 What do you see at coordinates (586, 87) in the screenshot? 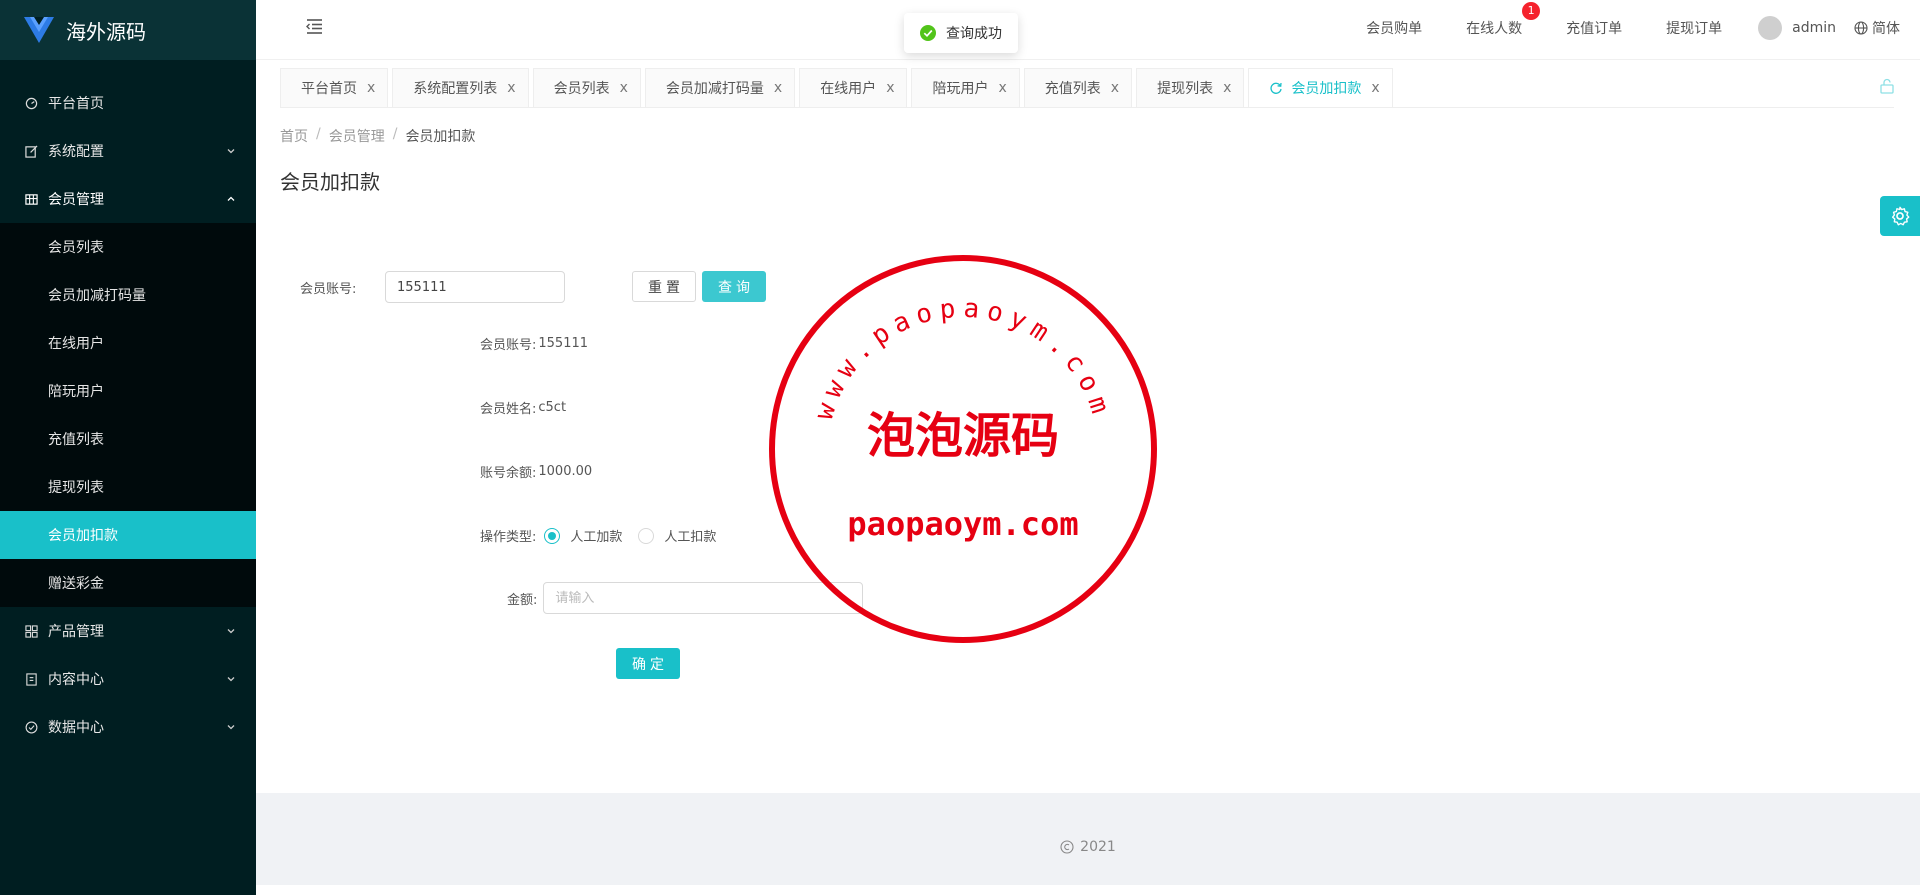
I see `tab-member-list: 会员列表 x` at bounding box center [586, 87].